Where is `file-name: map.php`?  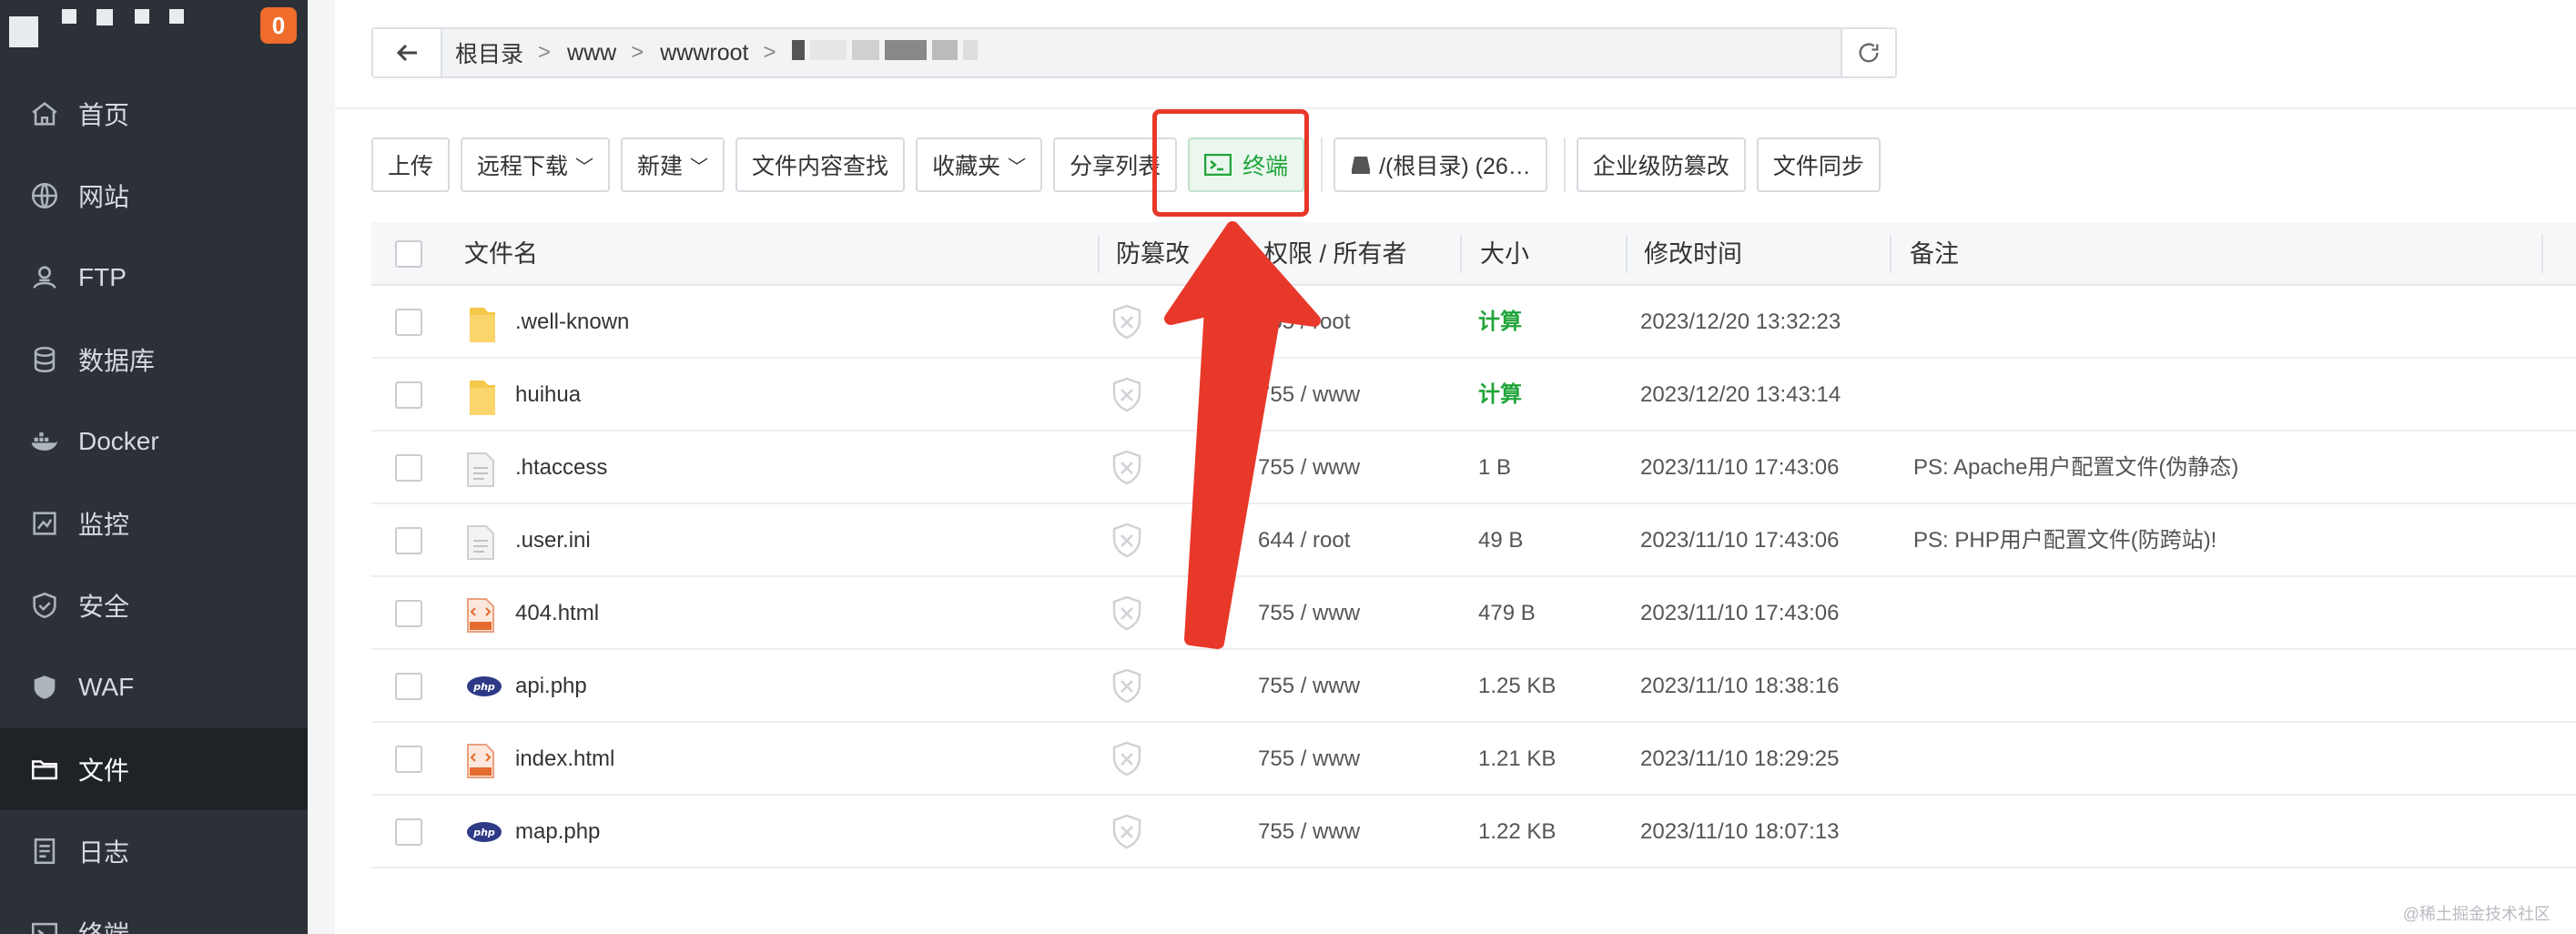 file-name: map.php is located at coordinates (557, 832).